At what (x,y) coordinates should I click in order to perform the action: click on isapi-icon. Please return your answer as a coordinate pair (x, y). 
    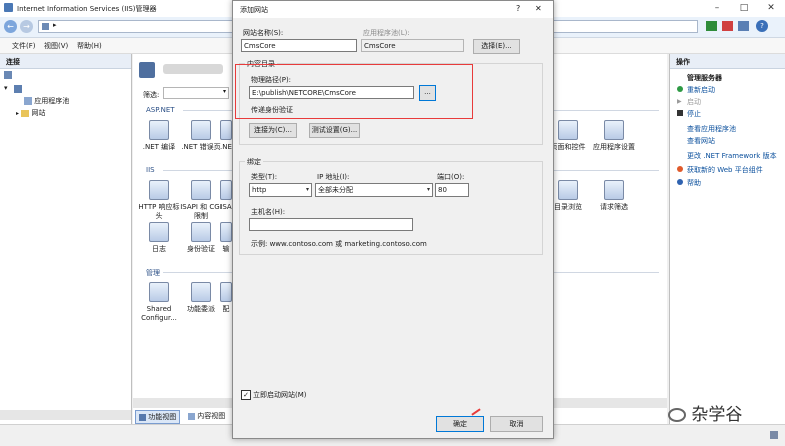
    Looking at the image, I should click on (226, 190).